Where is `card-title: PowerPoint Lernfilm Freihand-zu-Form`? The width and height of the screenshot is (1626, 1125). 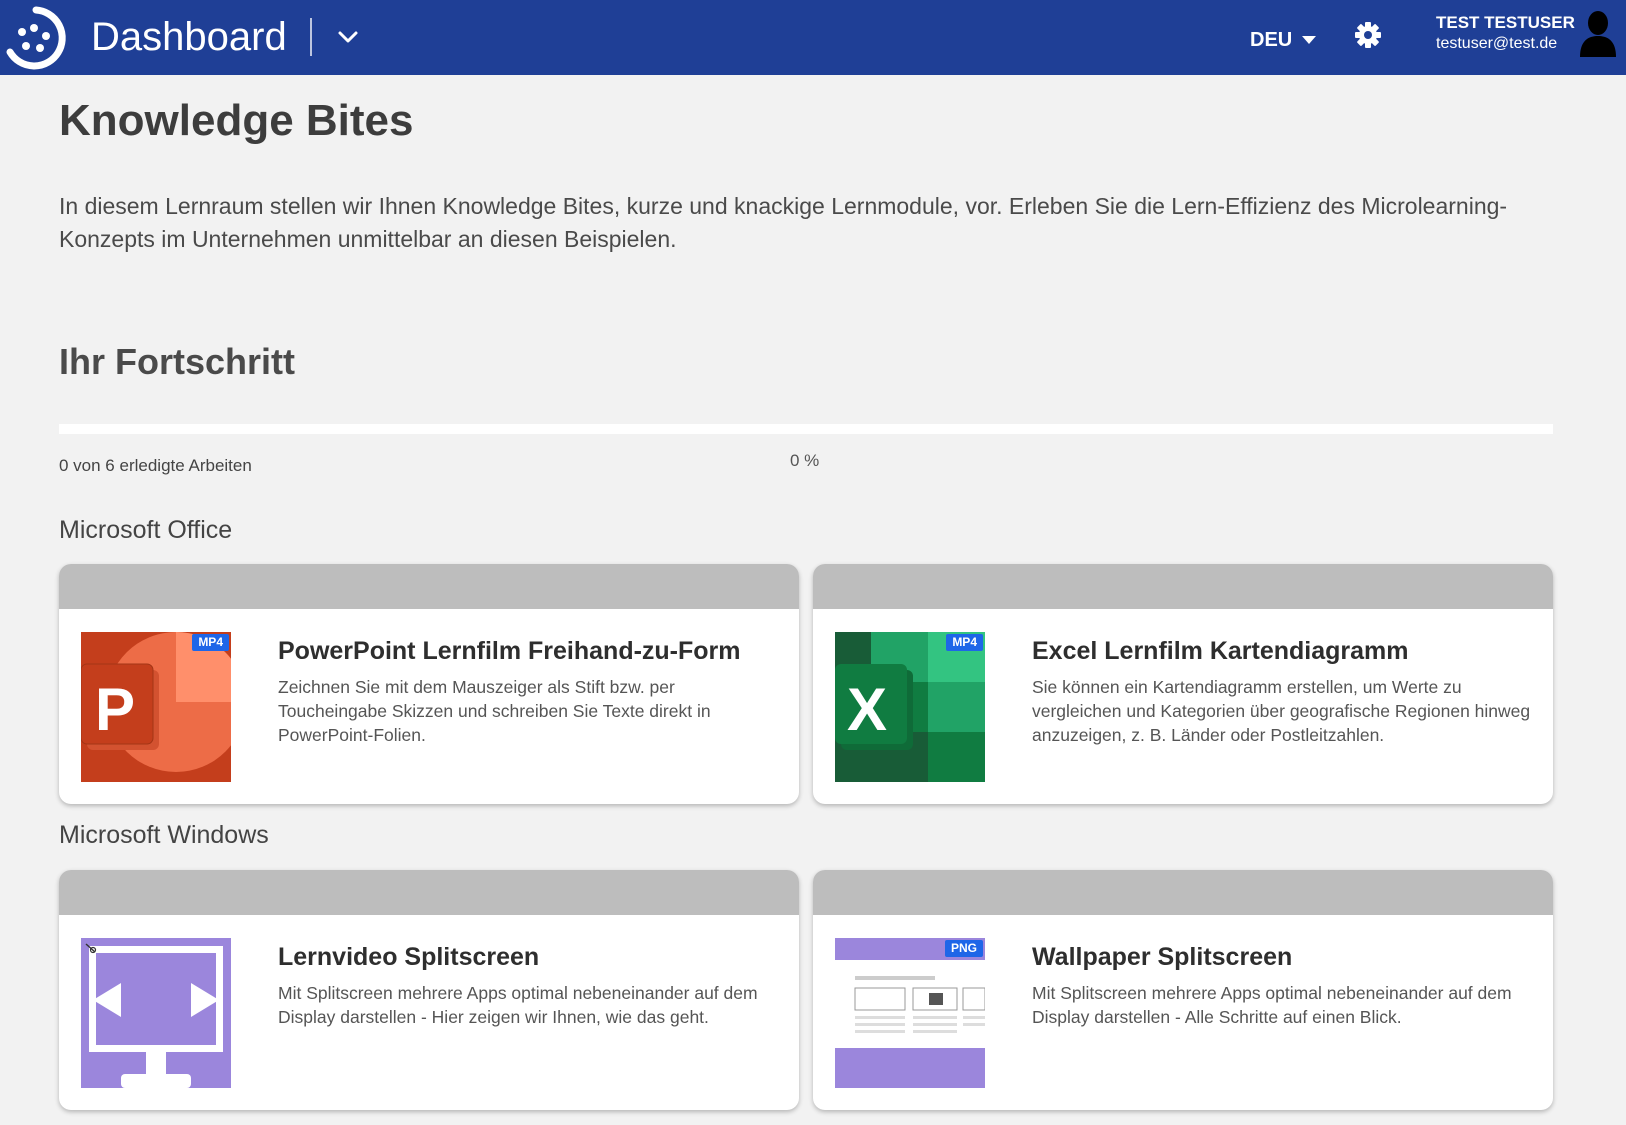 card-title: PowerPoint Lernfilm Freihand-zu-Form is located at coordinates (509, 651).